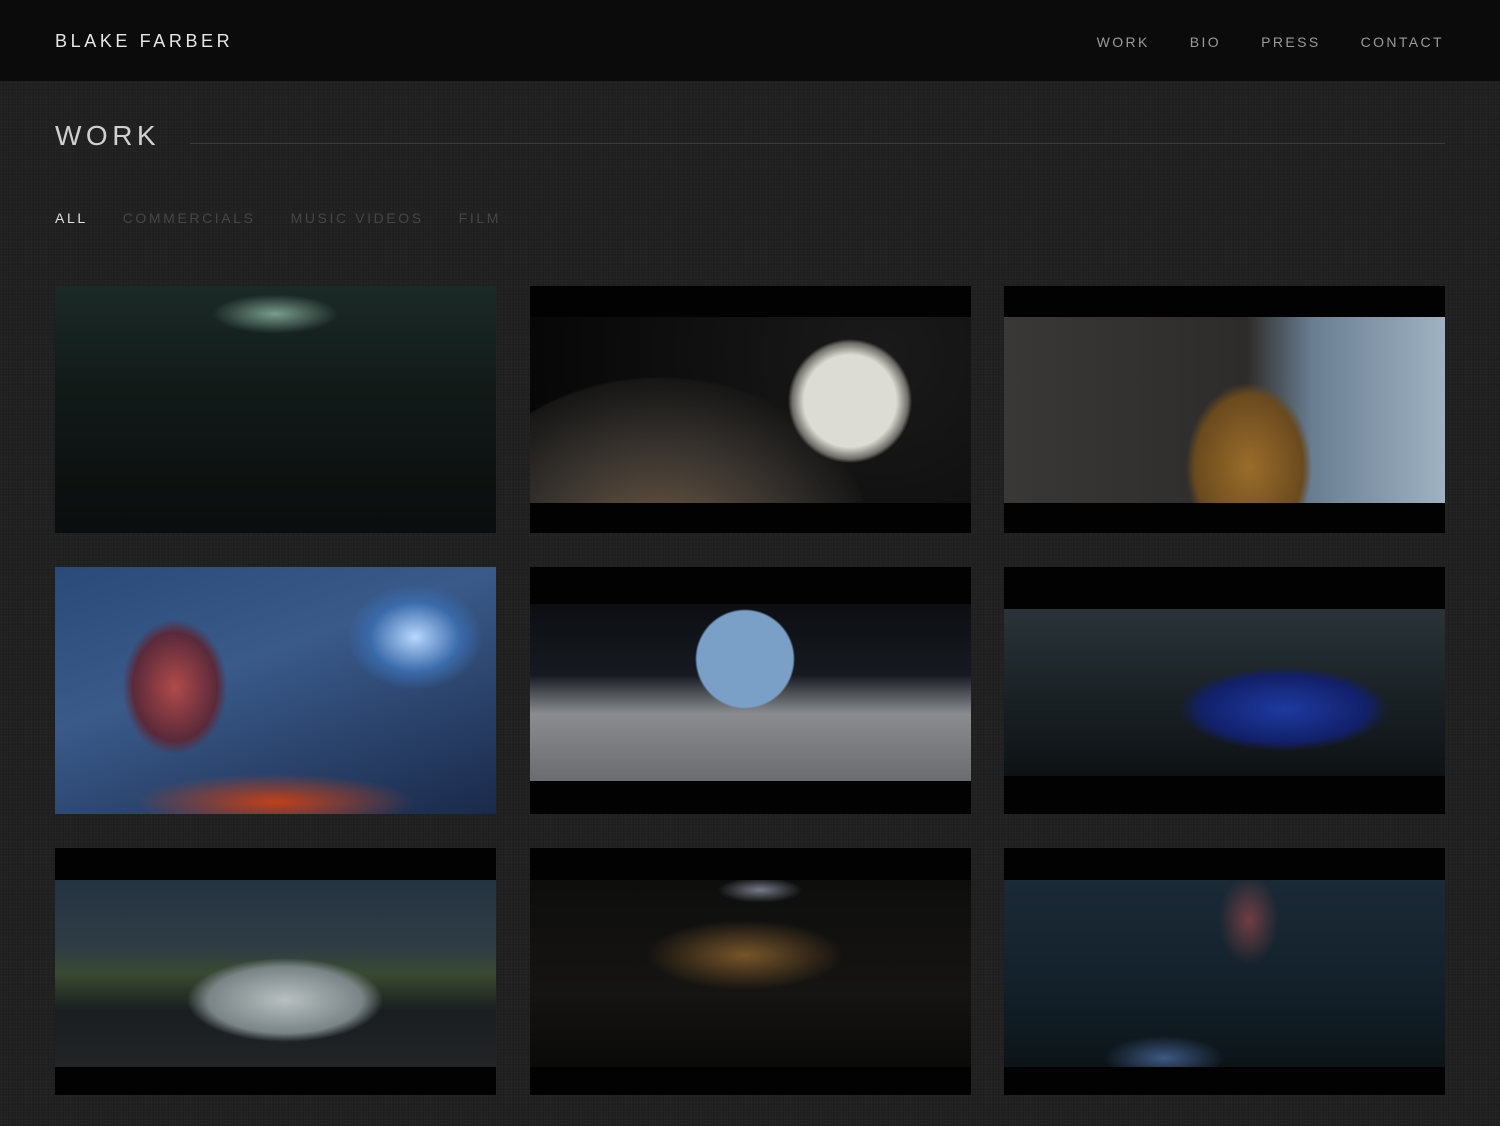 This screenshot has width=1500, height=1126. I want to click on work-thumbnail-blue-car, so click(1224, 690).